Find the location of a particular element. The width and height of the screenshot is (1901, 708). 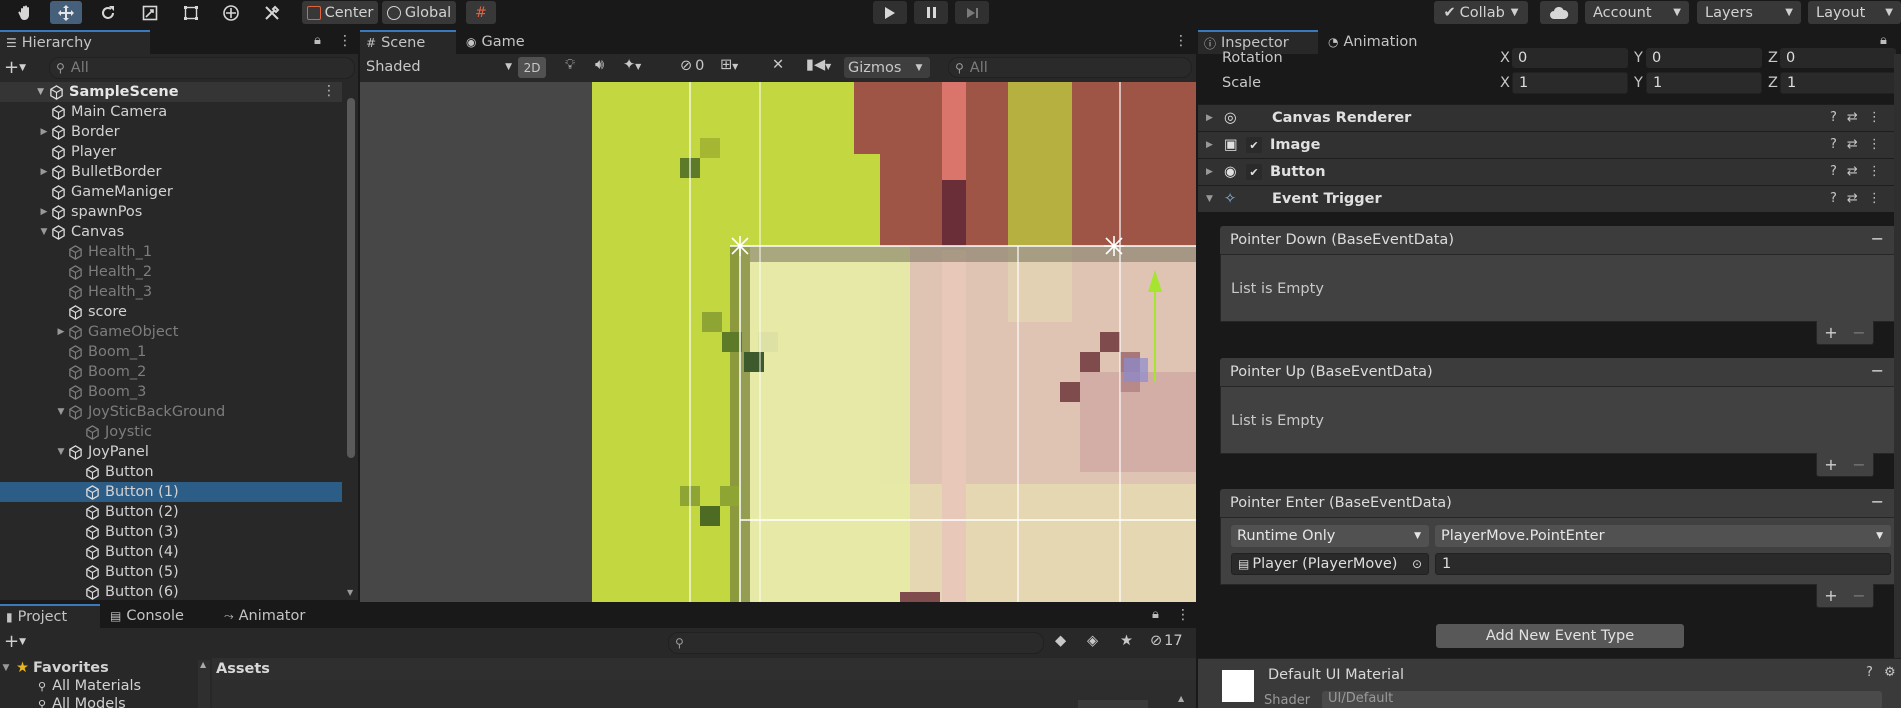

favorite-item: ⚲ All Materials is located at coordinates (106, 686).